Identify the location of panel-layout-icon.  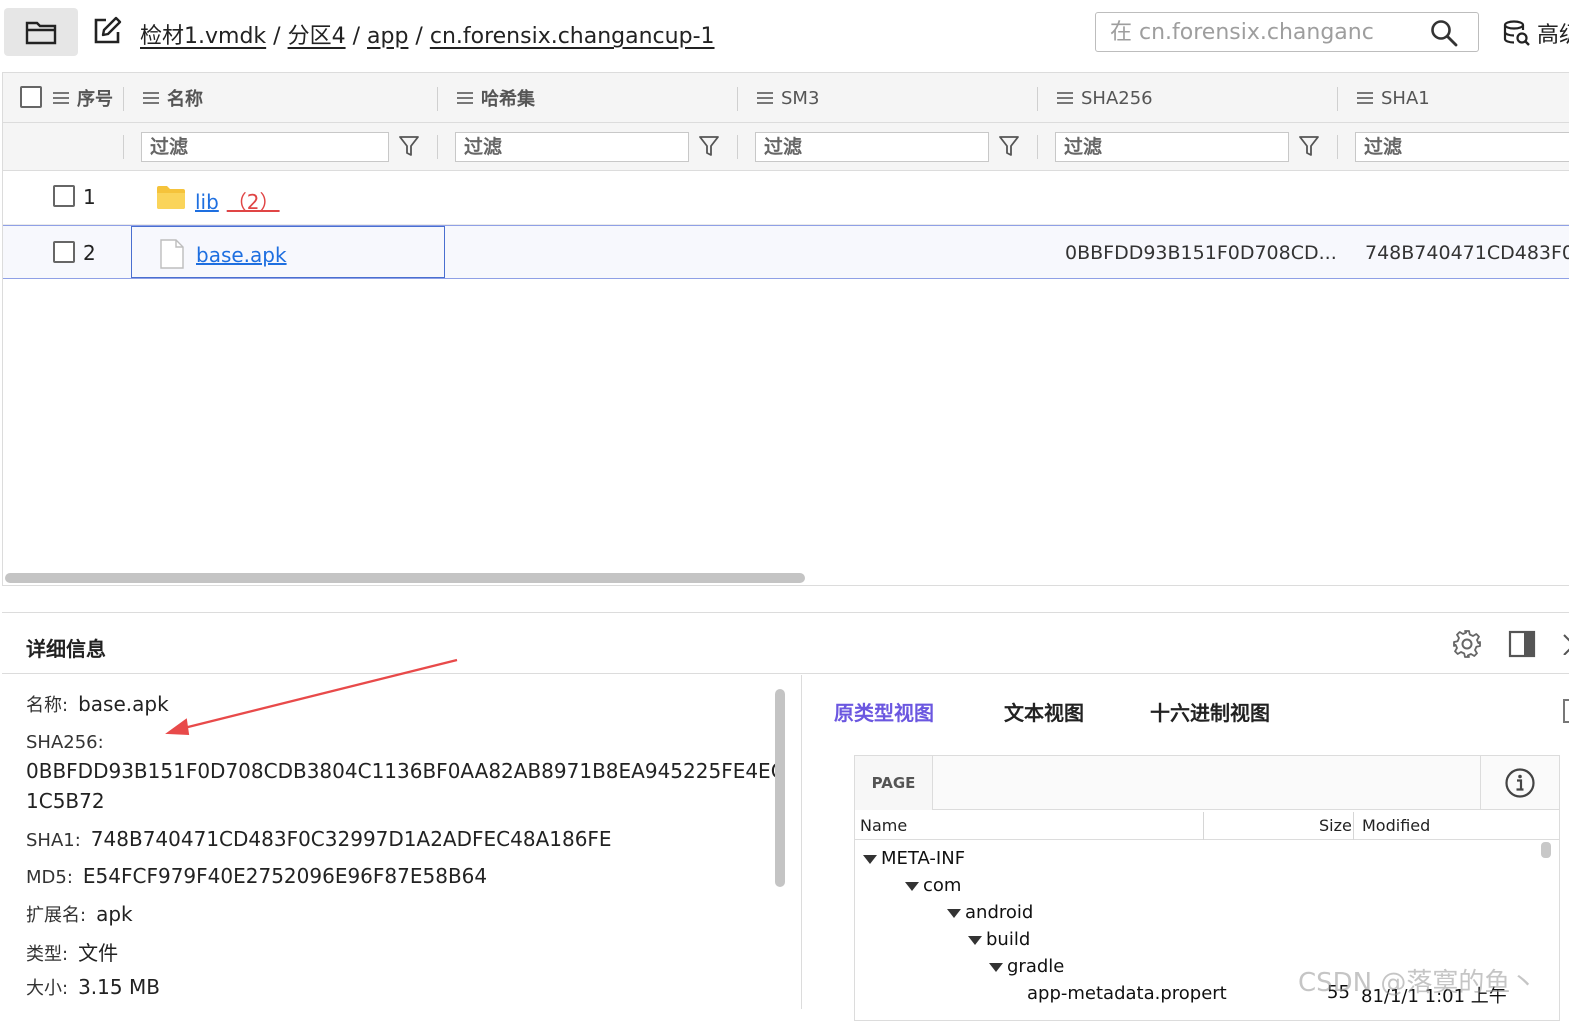
(1522, 644).